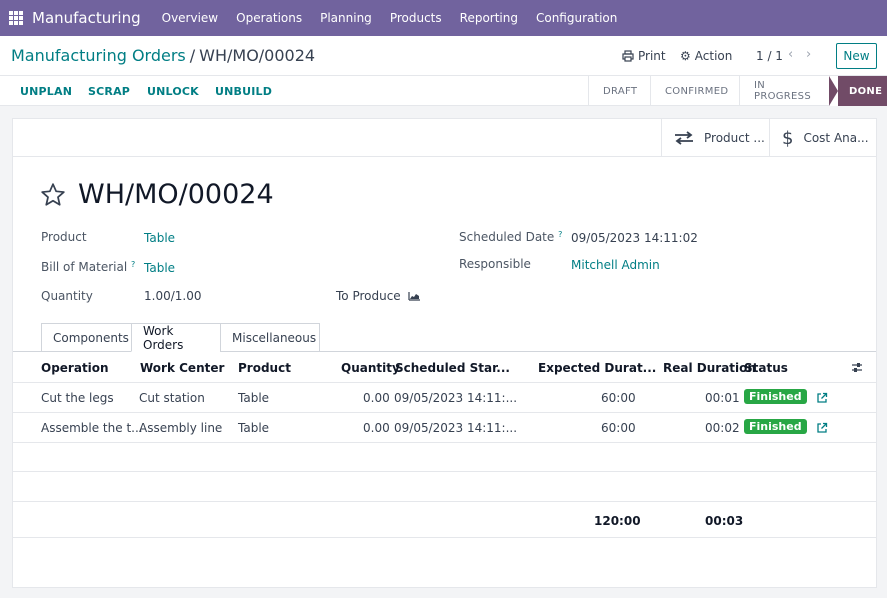  What do you see at coordinates (181, 428) in the screenshot?
I see `cell-work-center: Assembly line` at bounding box center [181, 428].